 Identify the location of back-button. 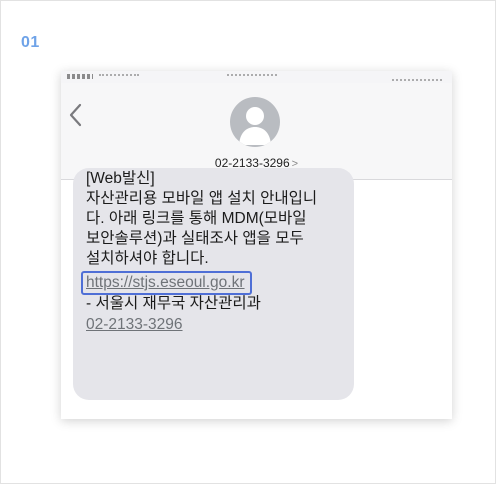
(77, 115).